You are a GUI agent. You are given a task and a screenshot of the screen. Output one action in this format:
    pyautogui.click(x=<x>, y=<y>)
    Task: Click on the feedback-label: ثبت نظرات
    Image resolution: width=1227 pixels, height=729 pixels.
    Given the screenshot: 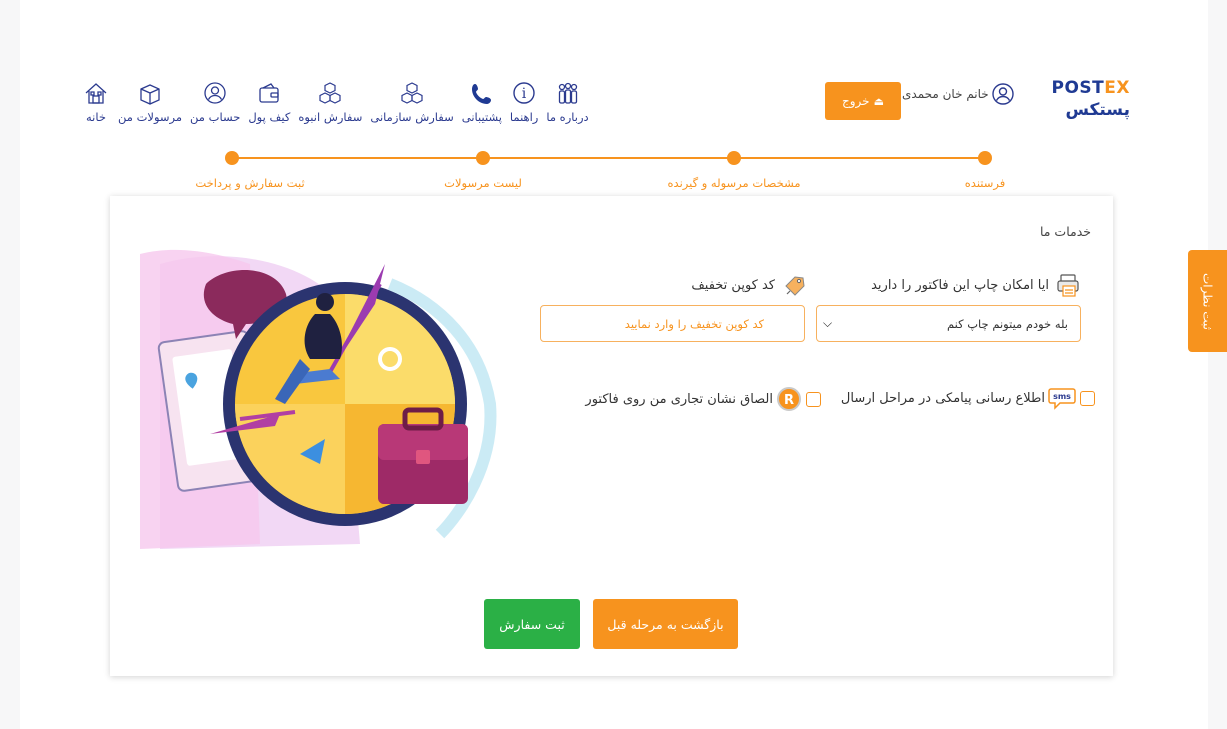 What is the action you would take?
    pyautogui.click(x=1207, y=301)
    